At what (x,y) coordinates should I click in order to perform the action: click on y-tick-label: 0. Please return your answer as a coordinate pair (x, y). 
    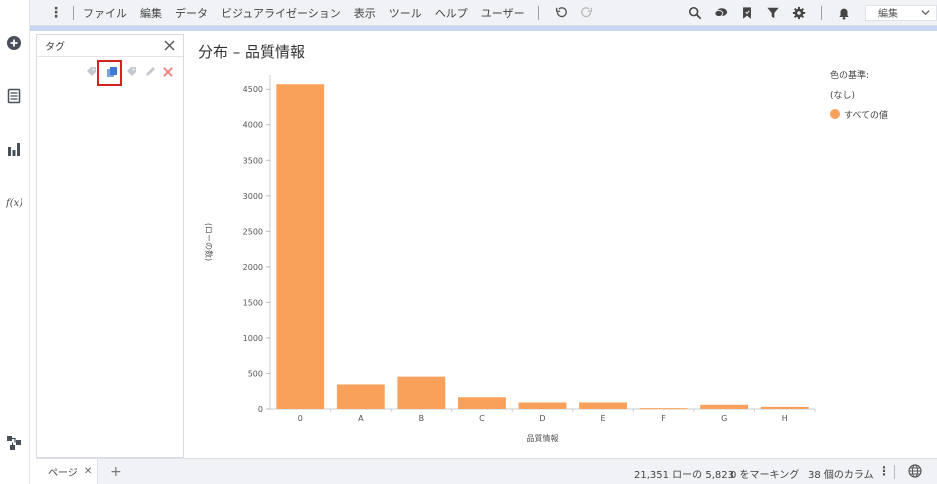
    Looking at the image, I should click on (260, 409).